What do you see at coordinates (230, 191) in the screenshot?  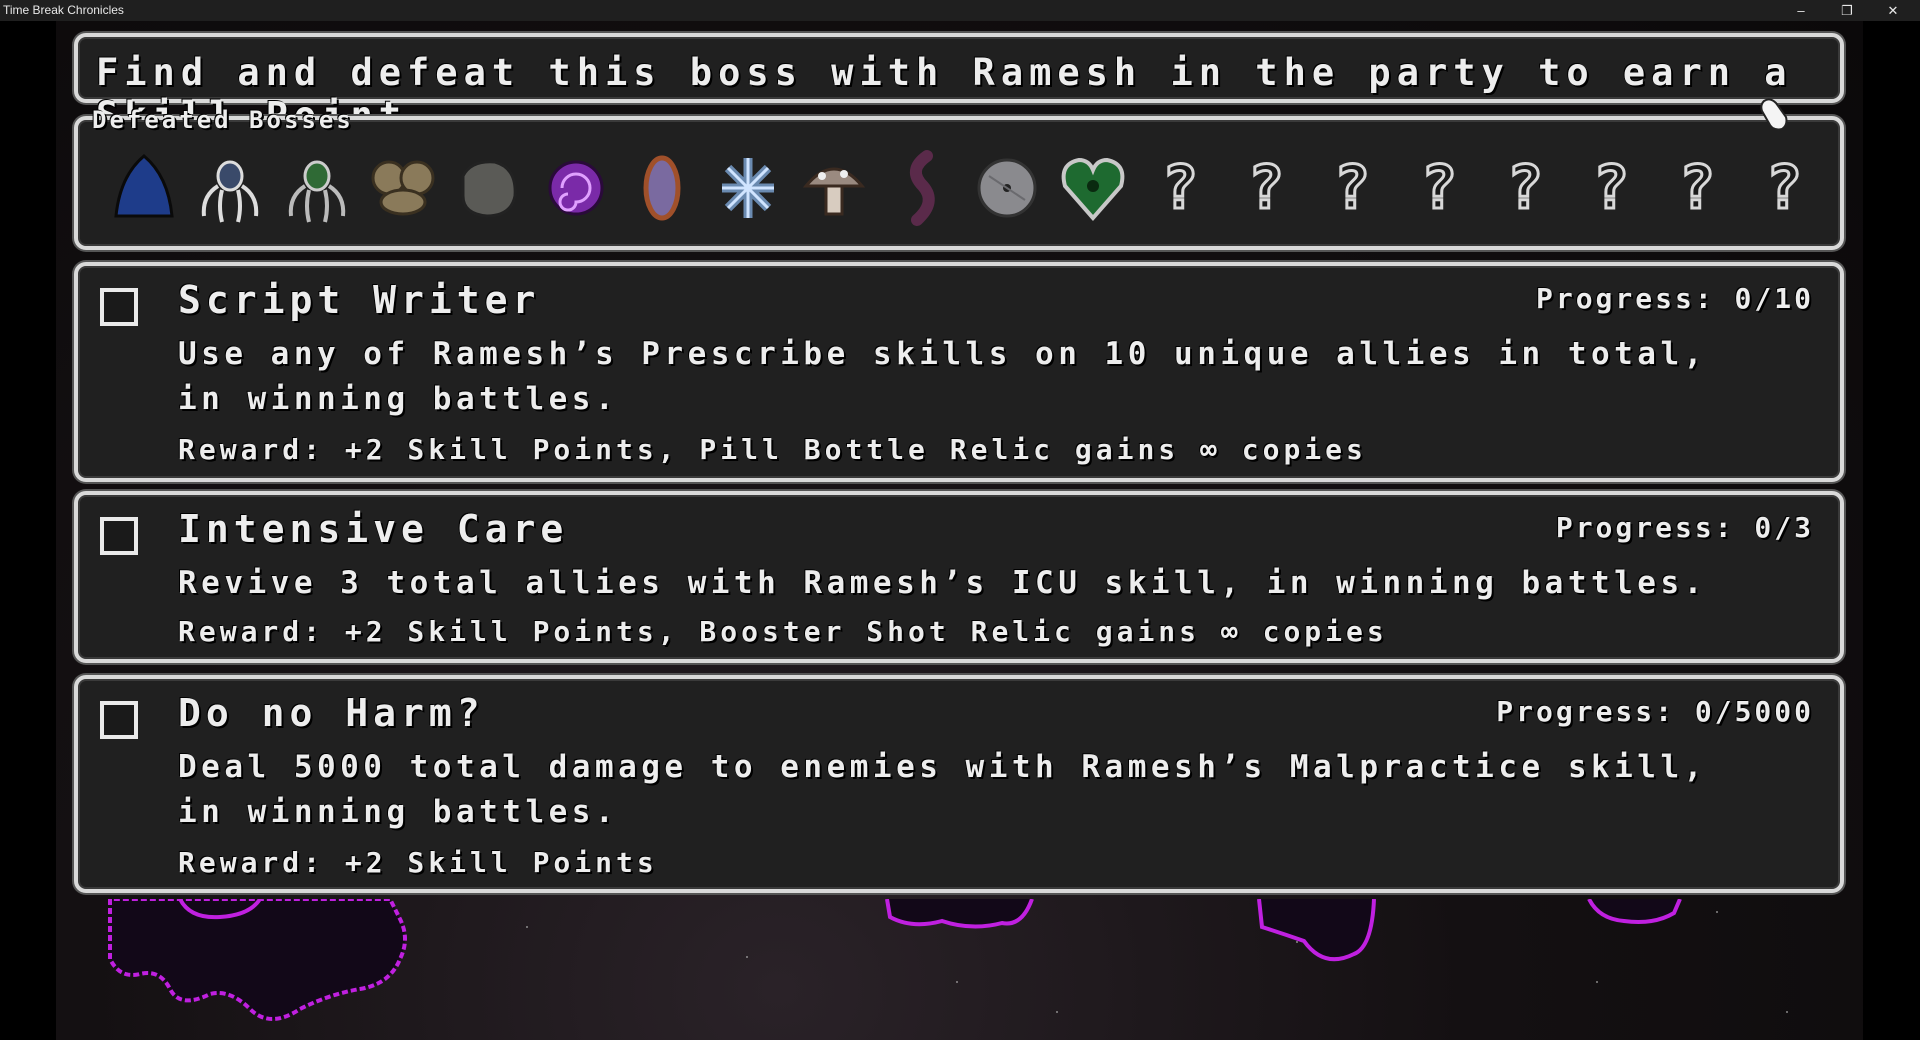 I see `dark-spider-boss-icon` at bounding box center [230, 191].